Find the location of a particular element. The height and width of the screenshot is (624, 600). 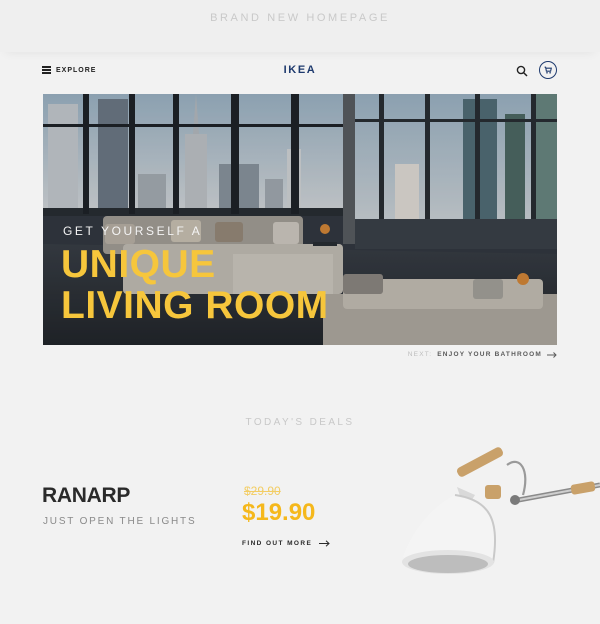

site-header: EXPLORE IKEA is located at coordinates (300, 71).